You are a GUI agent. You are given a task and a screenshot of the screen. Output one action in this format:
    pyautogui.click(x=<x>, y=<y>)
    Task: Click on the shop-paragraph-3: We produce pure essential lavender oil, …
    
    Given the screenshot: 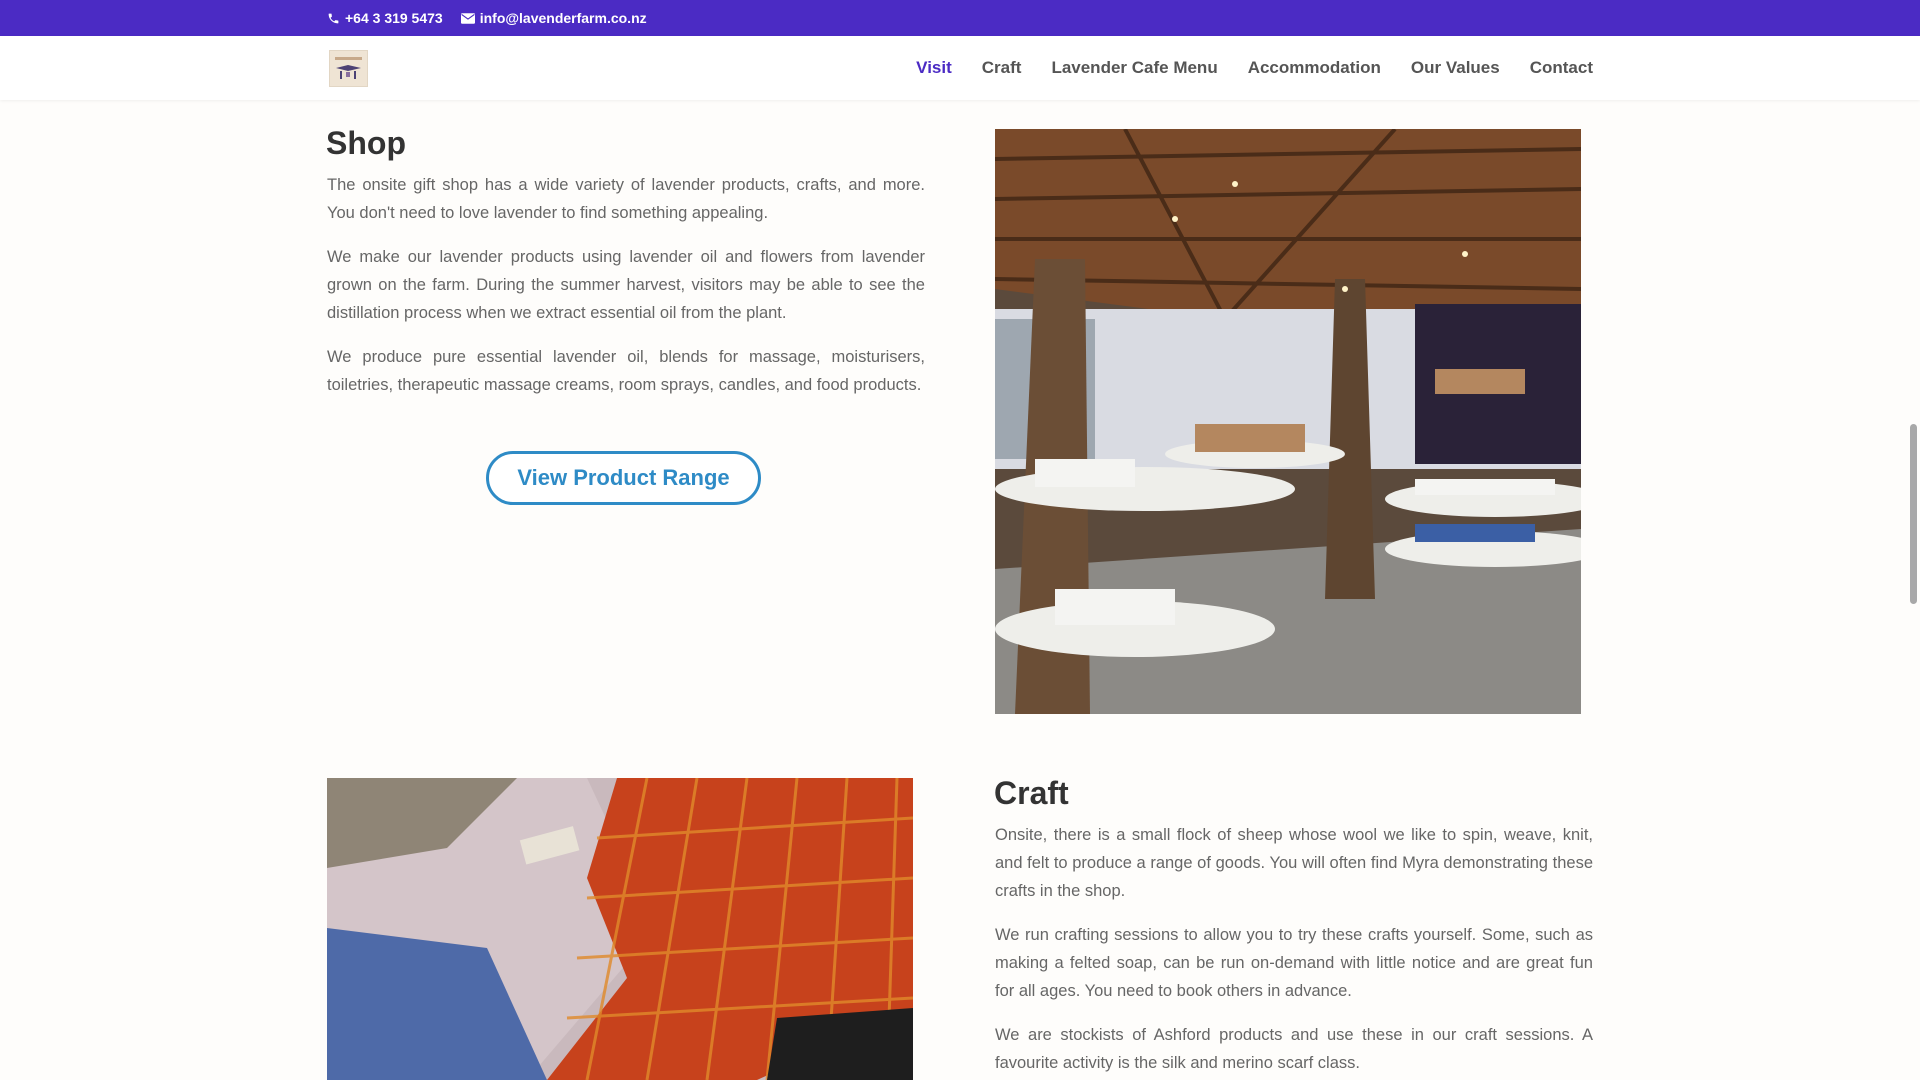 What is the action you would take?
    pyautogui.click(x=626, y=371)
    